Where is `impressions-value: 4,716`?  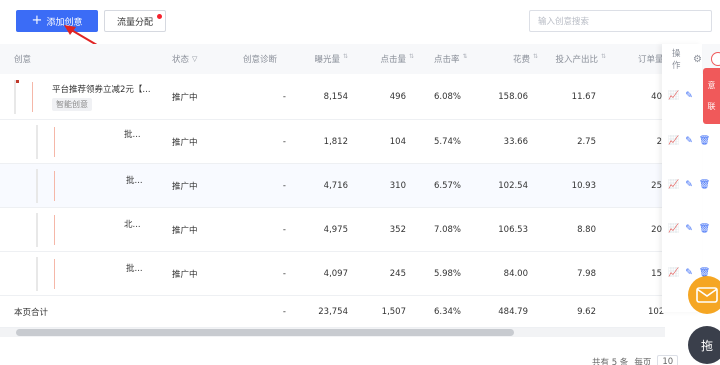
impressions-value: 4,716 is located at coordinates (335, 185).